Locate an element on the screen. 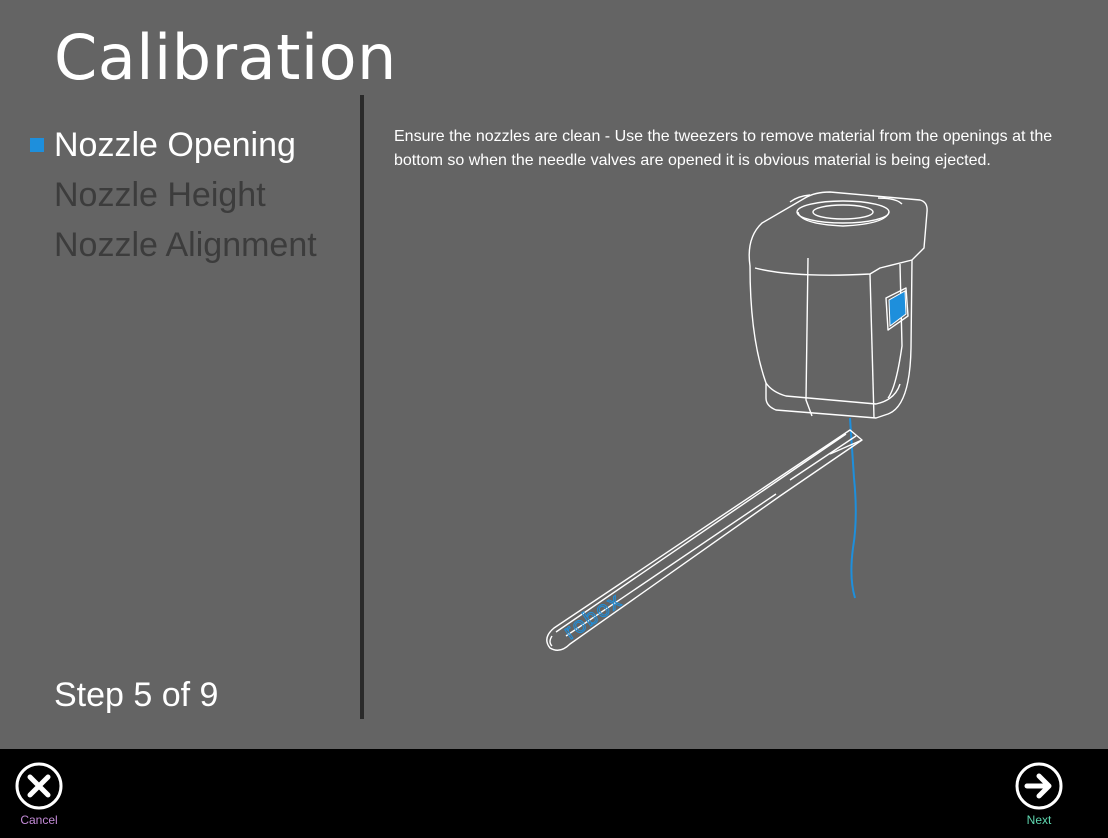  close-icon is located at coordinates (39, 786).